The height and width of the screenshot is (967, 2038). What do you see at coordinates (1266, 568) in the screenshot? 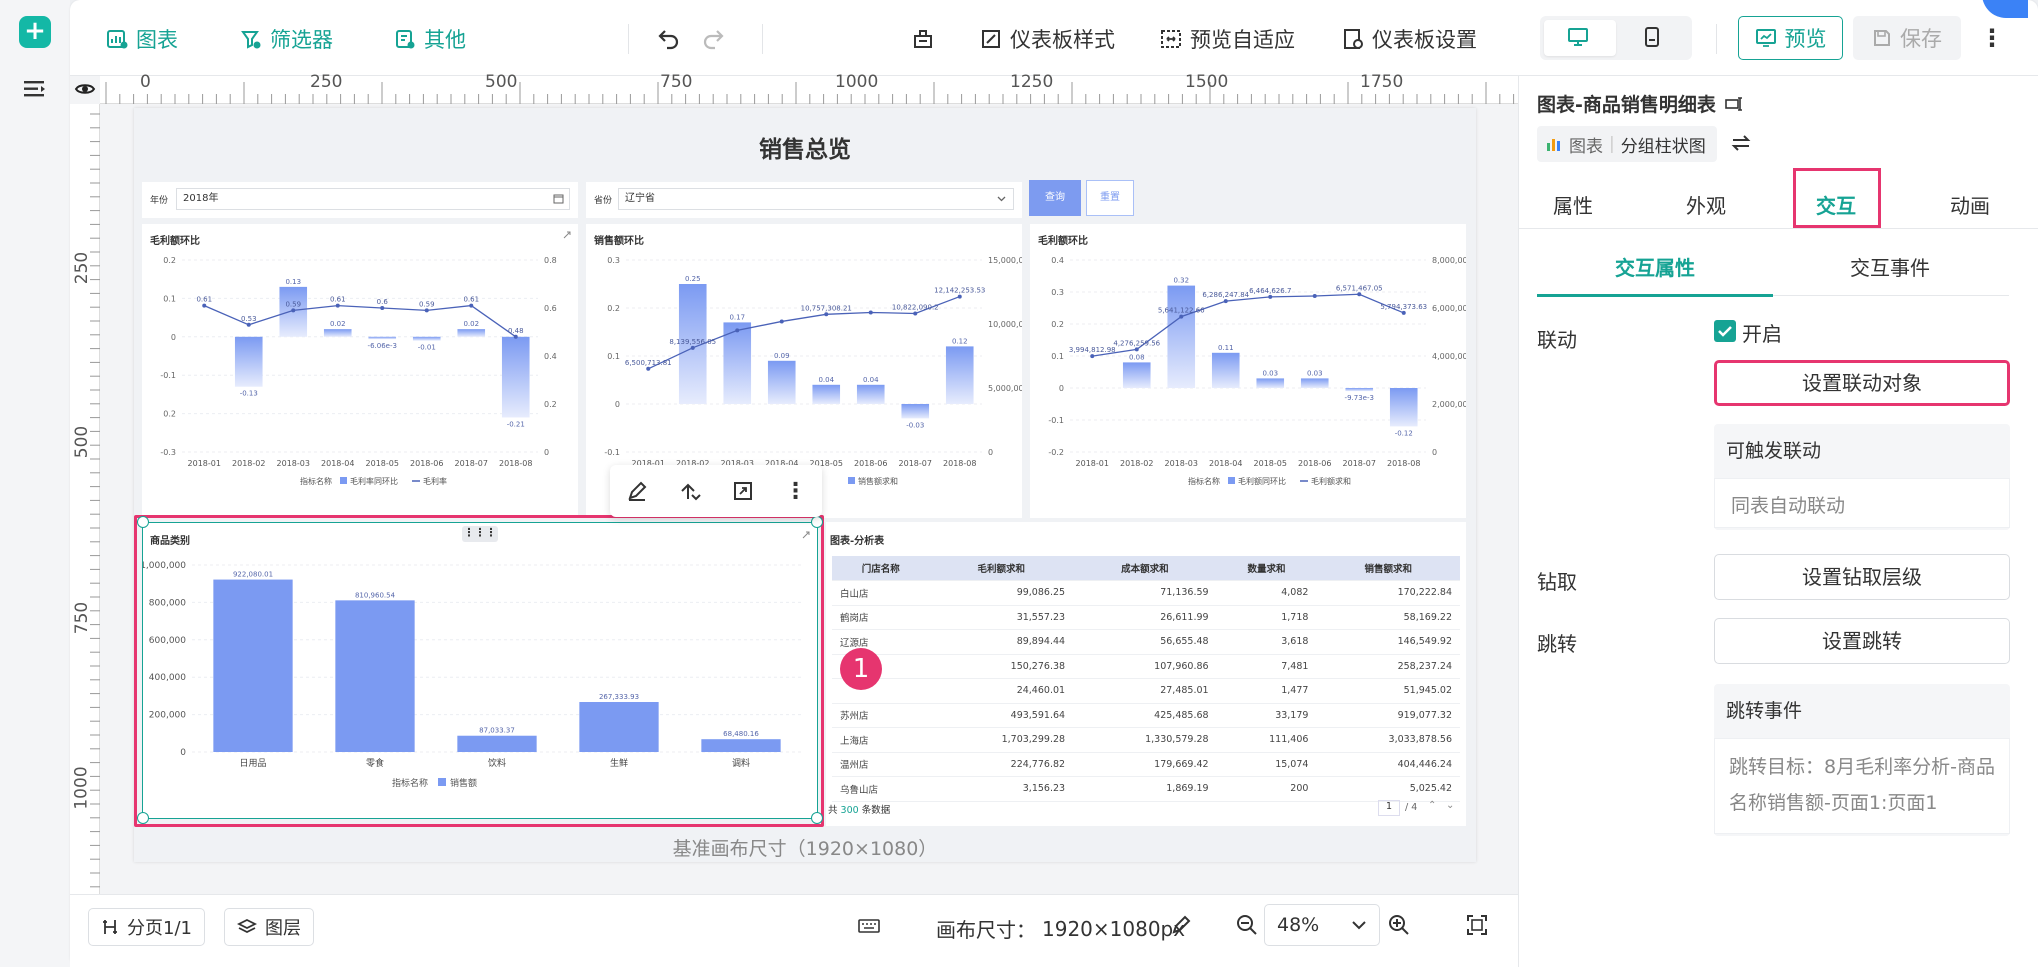
I see `table-header-cell: 数量求和` at bounding box center [1266, 568].